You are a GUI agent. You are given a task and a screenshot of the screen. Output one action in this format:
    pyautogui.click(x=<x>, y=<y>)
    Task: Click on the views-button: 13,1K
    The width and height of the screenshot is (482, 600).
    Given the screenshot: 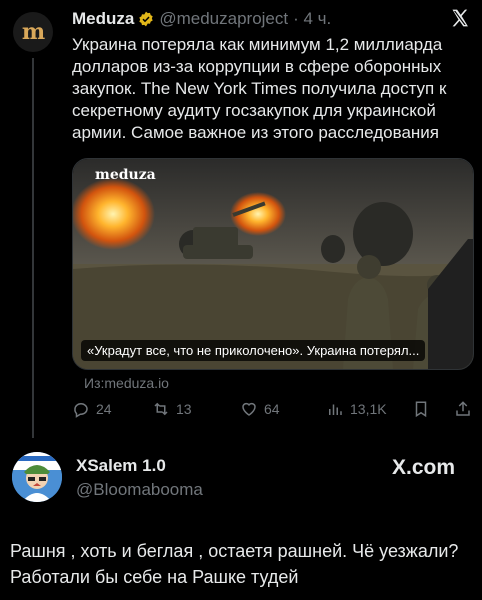 What is the action you would take?
    pyautogui.click(x=356, y=409)
    